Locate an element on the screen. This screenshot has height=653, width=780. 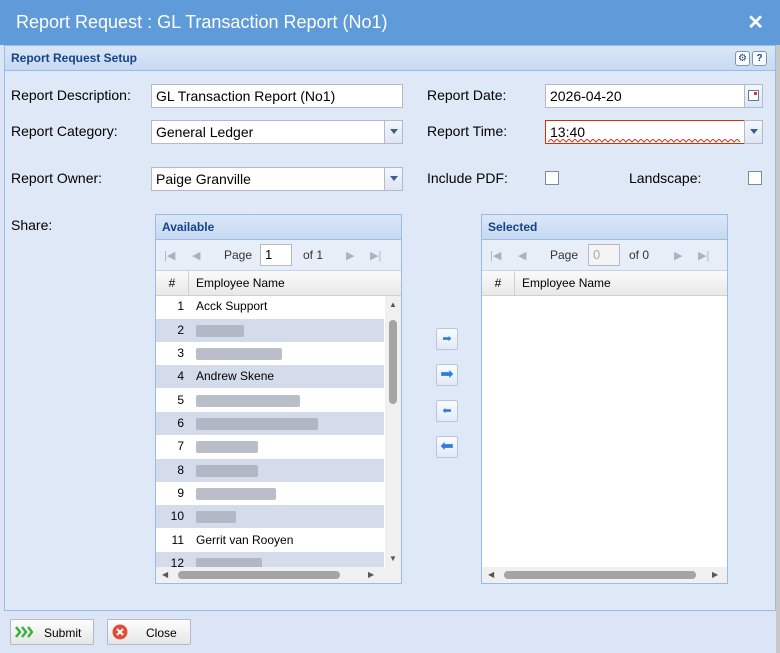
table-row: 3 is located at coordinates (270, 353).